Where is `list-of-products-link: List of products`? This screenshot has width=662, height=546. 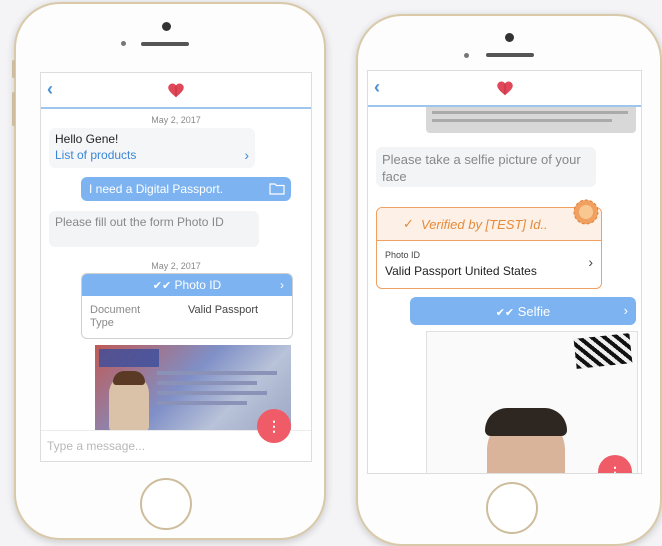 list-of-products-link: List of products is located at coordinates (95, 155).